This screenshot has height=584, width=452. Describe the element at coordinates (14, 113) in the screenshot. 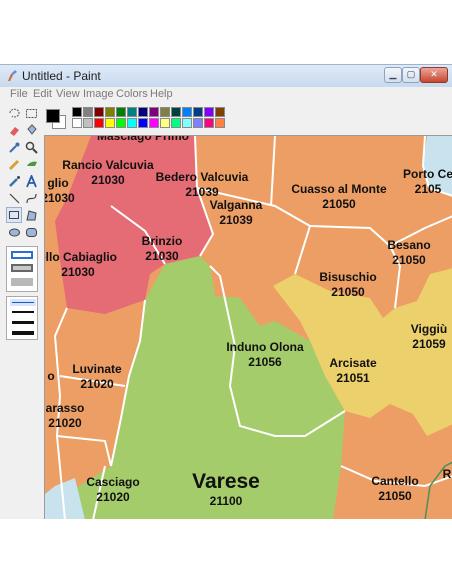

I see `free-select-tool` at that location.